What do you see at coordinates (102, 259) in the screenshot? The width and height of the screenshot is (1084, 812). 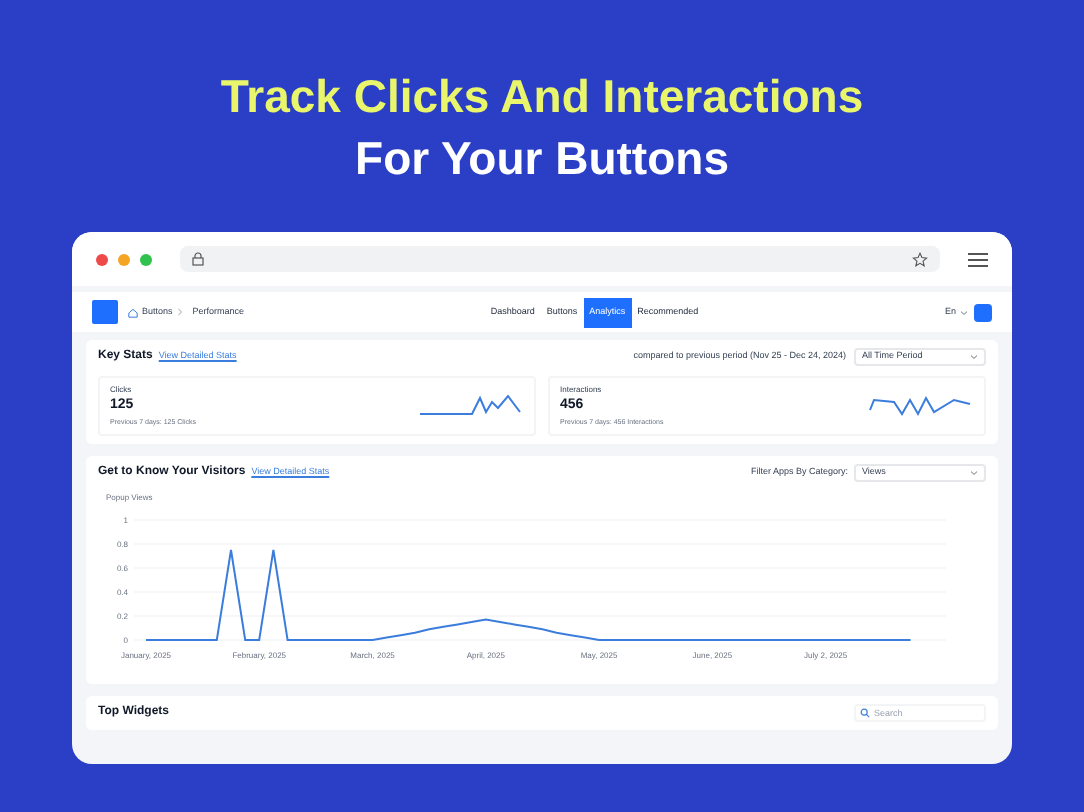 I see `close-icon` at bounding box center [102, 259].